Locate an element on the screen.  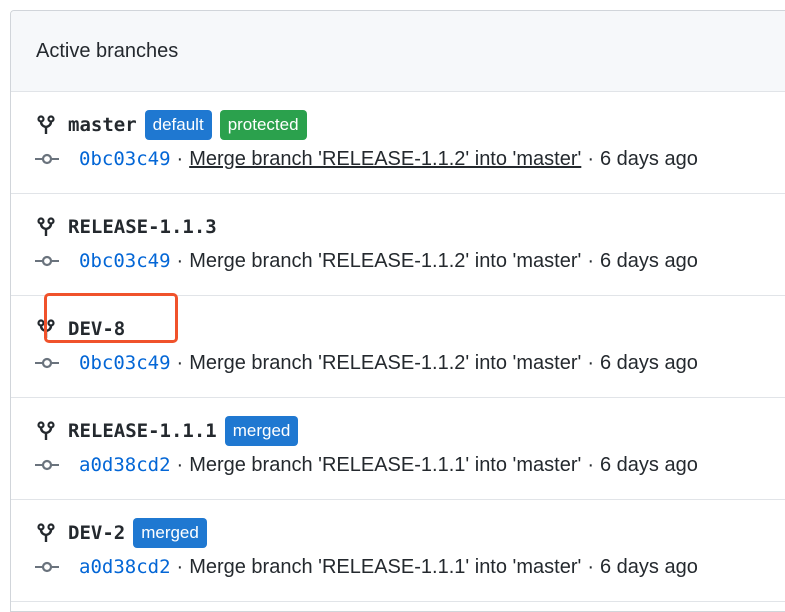
panel-header: Active branches is located at coordinates (398, 51).